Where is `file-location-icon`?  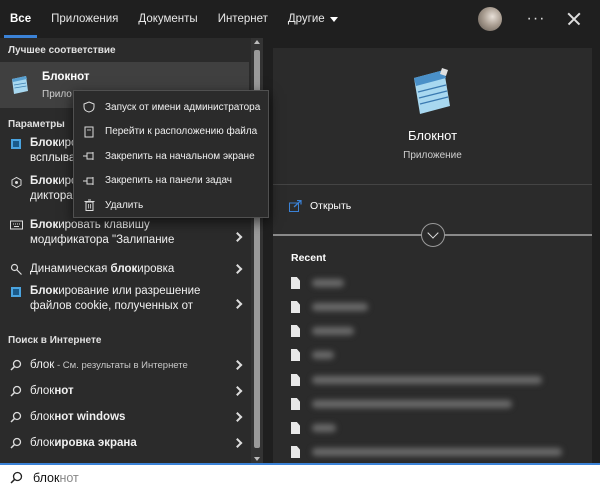 file-location-icon is located at coordinates (89, 132).